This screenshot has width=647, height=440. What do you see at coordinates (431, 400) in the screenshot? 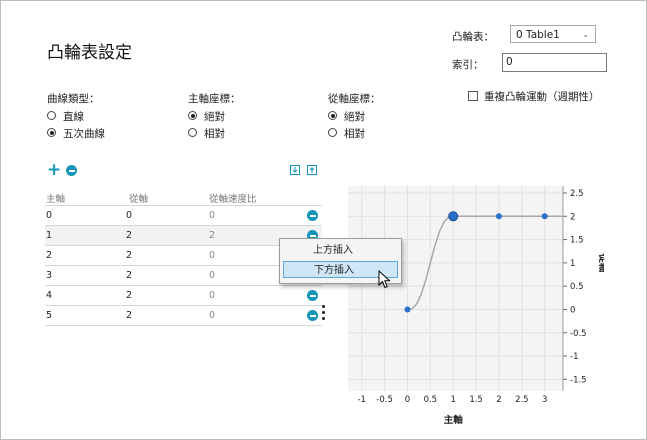
I see `x-tick-label: 0.5` at bounding box center [431, 400].